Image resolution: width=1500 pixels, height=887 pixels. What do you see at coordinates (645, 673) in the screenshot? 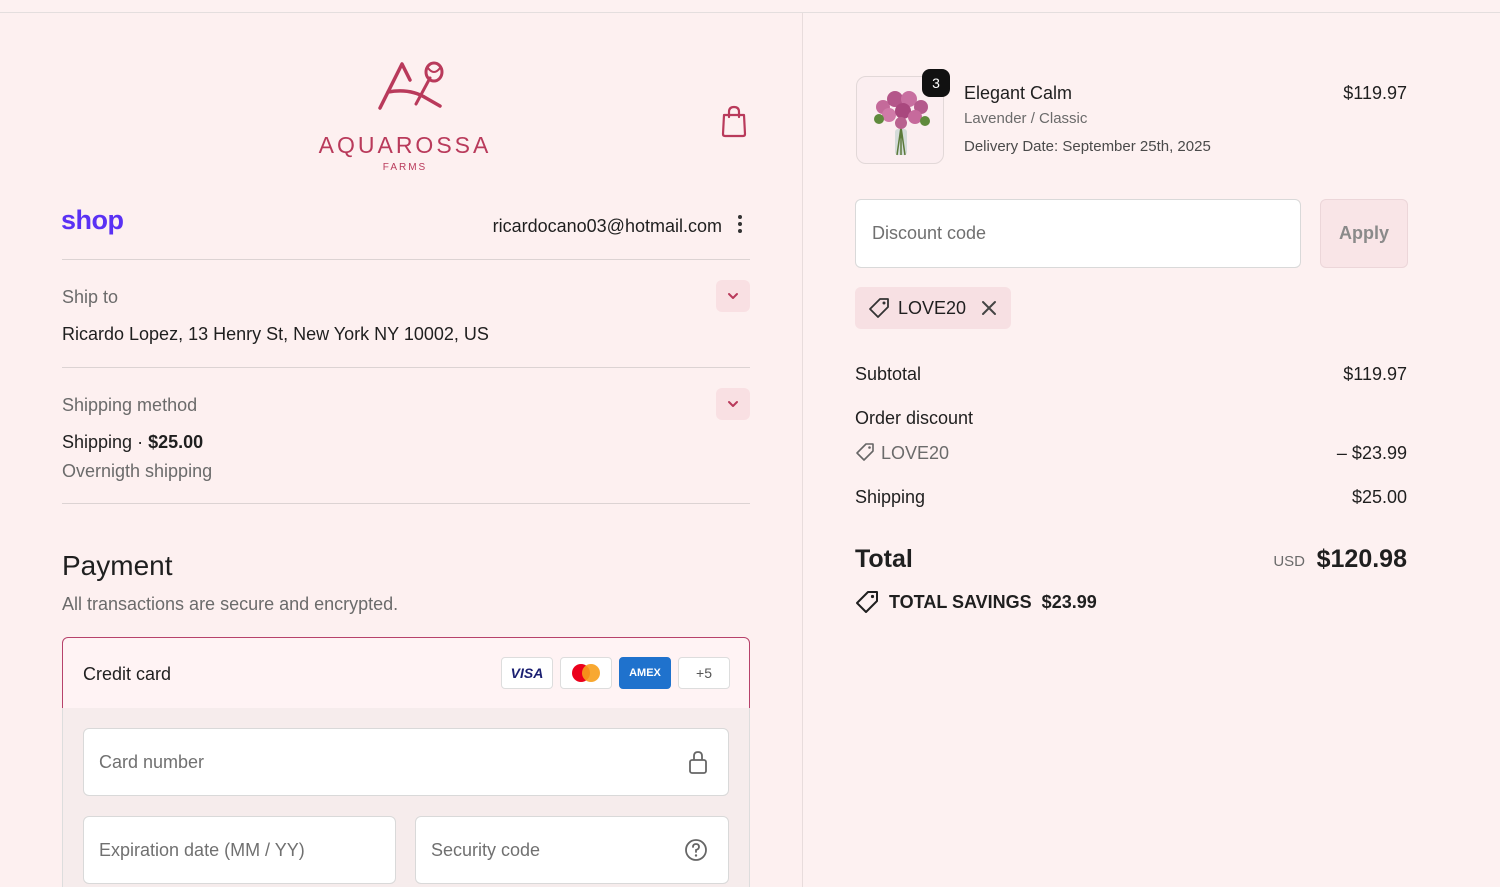
I see `amex-icon: AMEX` at bounding box center [645, 673].